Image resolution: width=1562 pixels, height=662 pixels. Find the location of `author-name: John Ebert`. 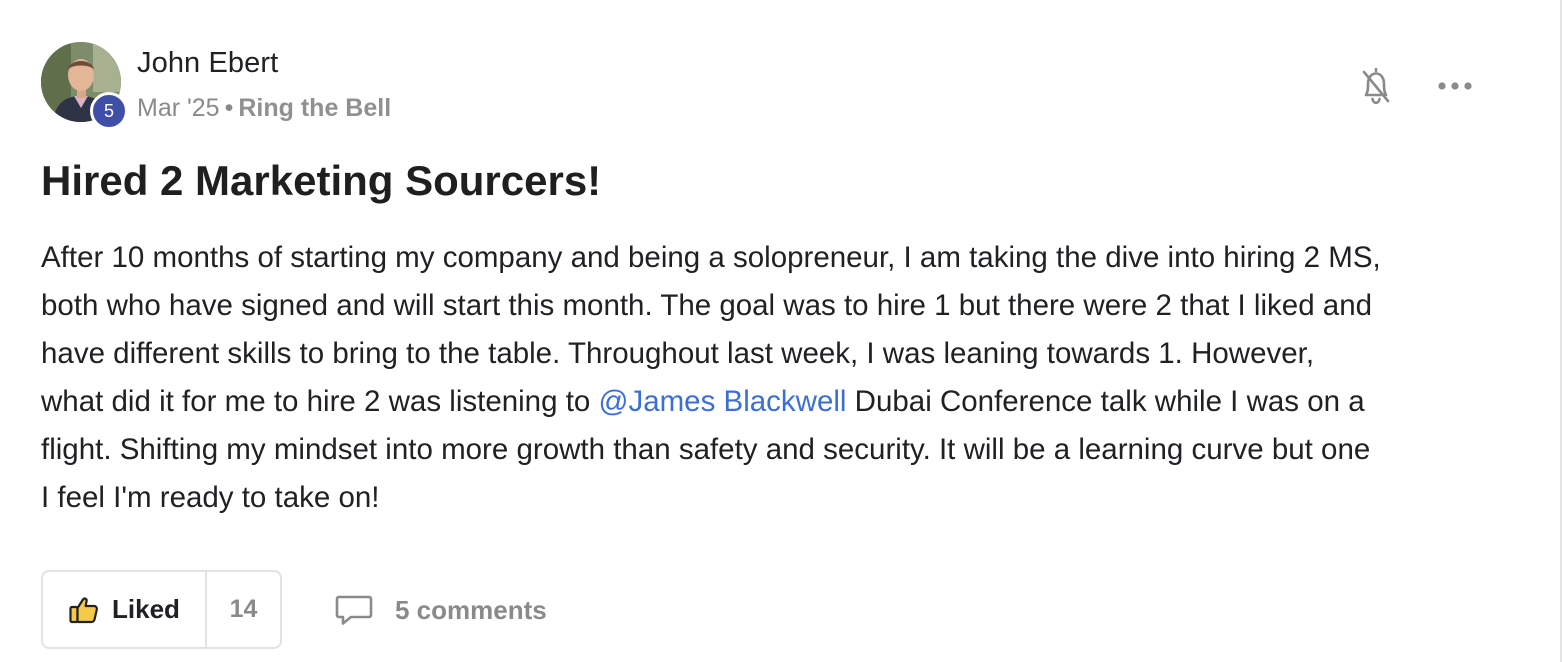

author-name: John Ebert is located at coordinates (207, 63).